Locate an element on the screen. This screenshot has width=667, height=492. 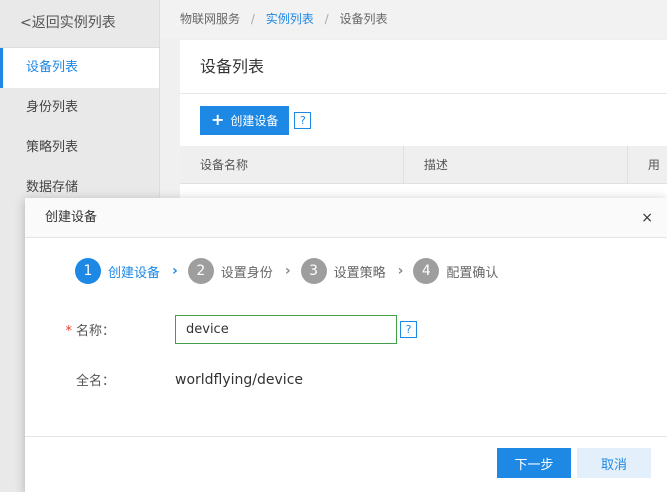
table-header: 设备名称 描述 用 is located at coordinates (423, 165).